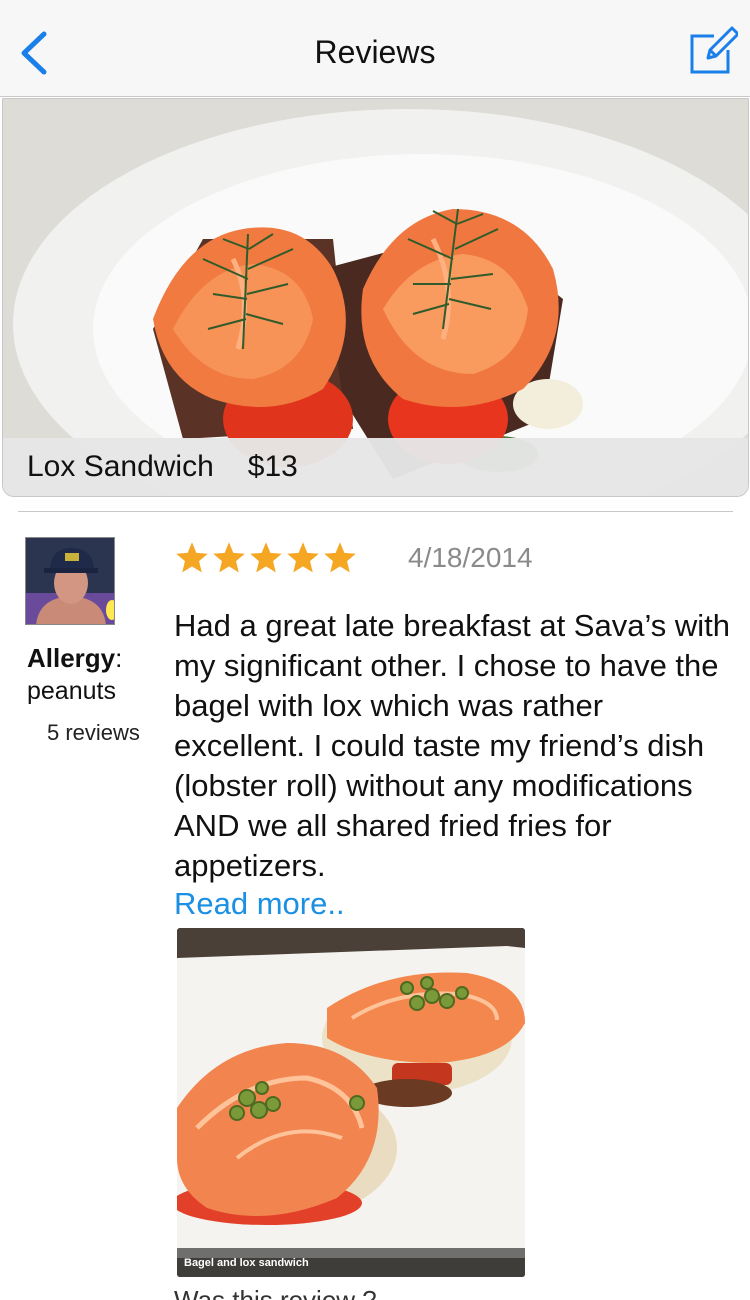 This screenshot has height=1300, width=750. Describe the element at coordinates (71, 658) in the screenshot. I see `allergy-label: Allergy` at that location.